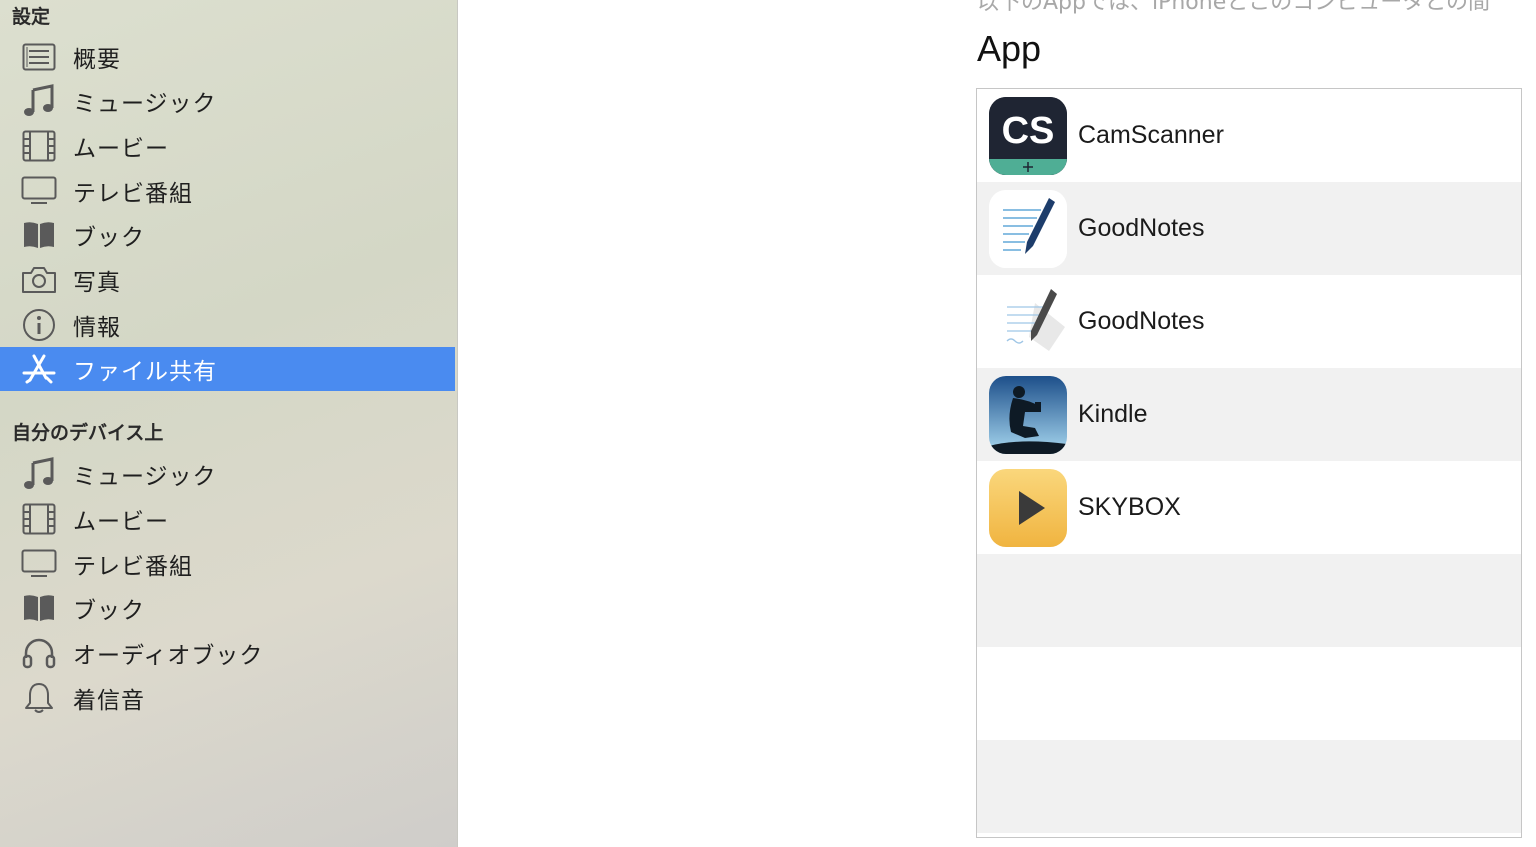 The width and height of the screenshot is (1536, 847). I want to click on info-icon, so click(39, 325).